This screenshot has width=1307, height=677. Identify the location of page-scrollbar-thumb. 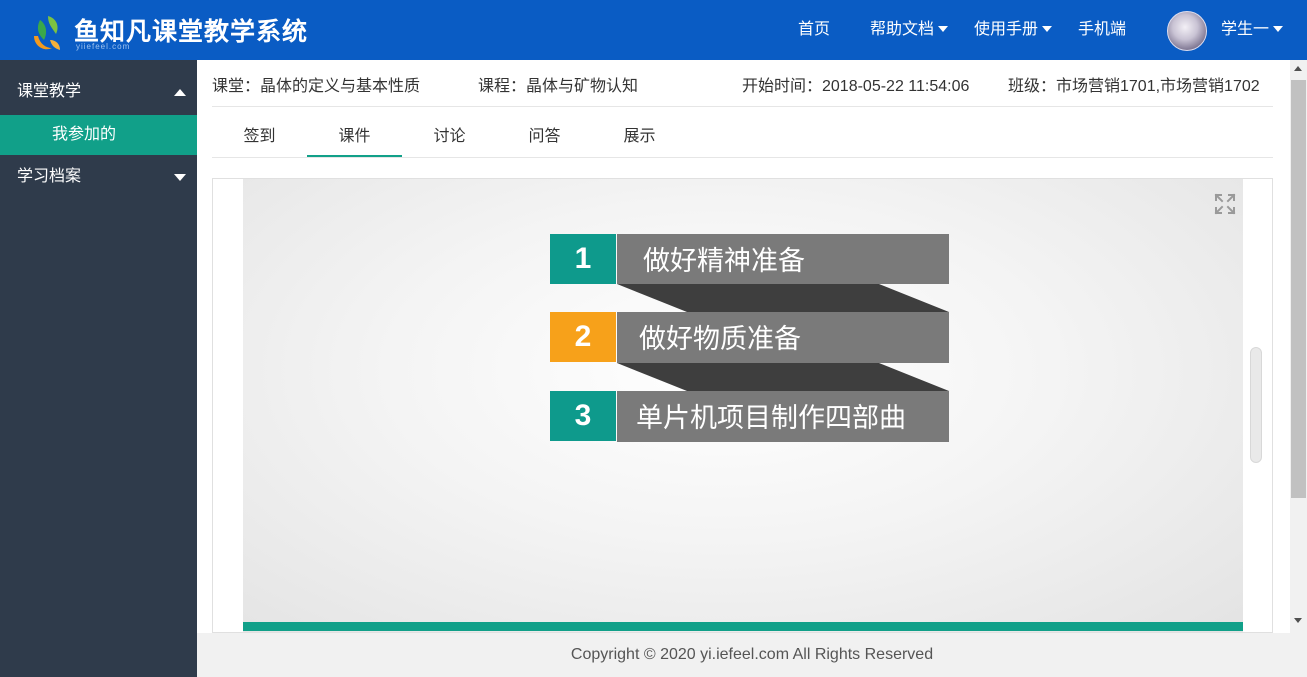
(1298, 289).